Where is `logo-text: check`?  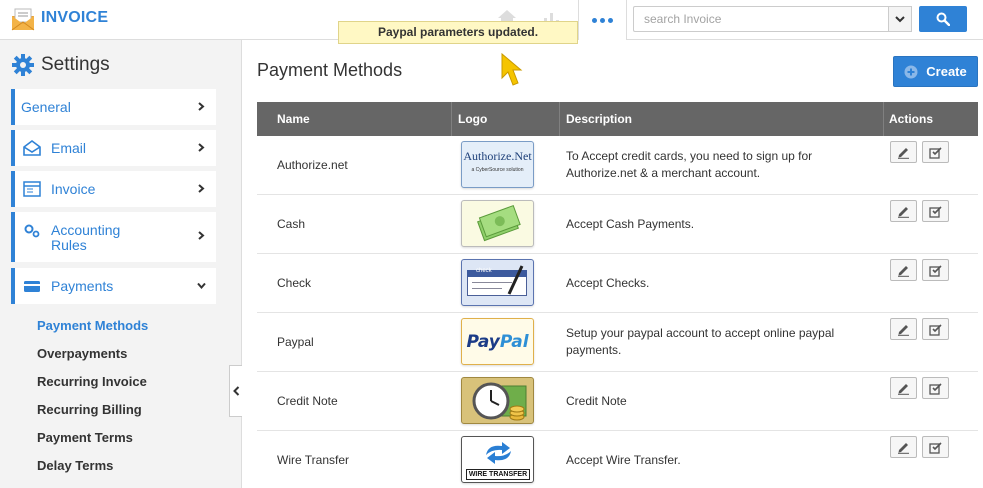 logo-text: check is located at coordinates (484, 271).